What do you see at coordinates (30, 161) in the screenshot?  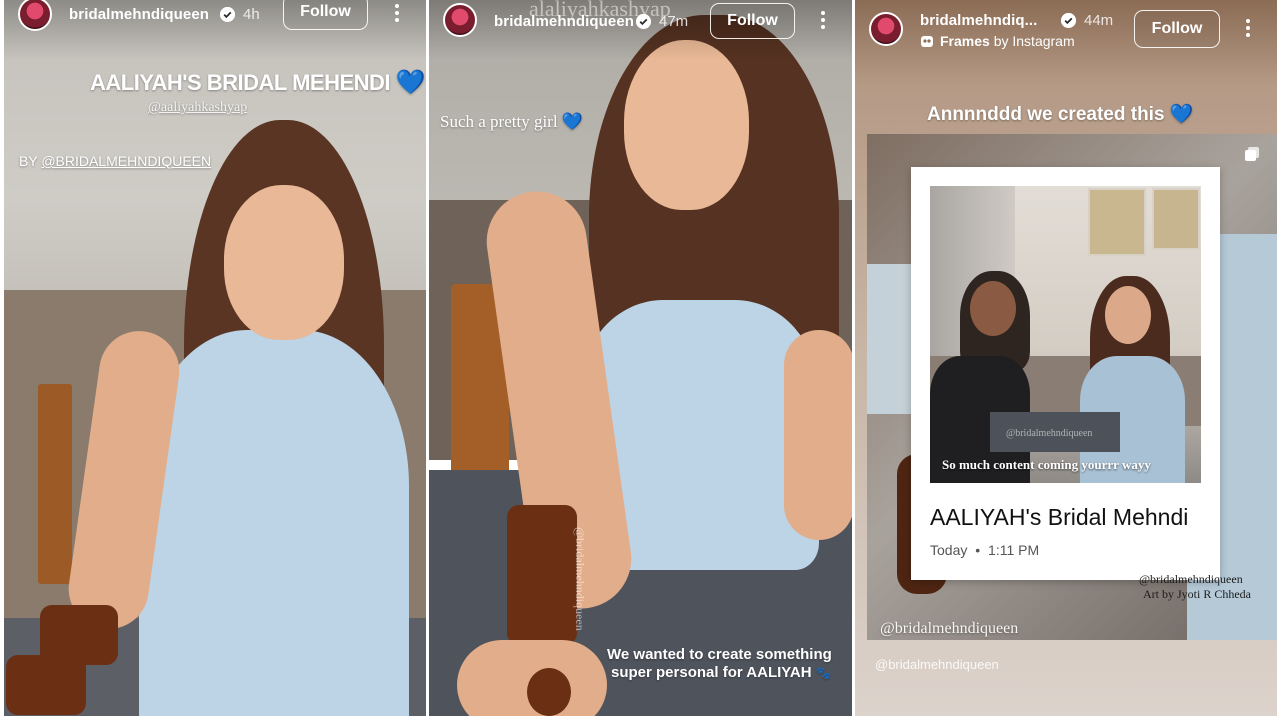 I see `byline-prefix: BY` at bounding box center [30, 161].